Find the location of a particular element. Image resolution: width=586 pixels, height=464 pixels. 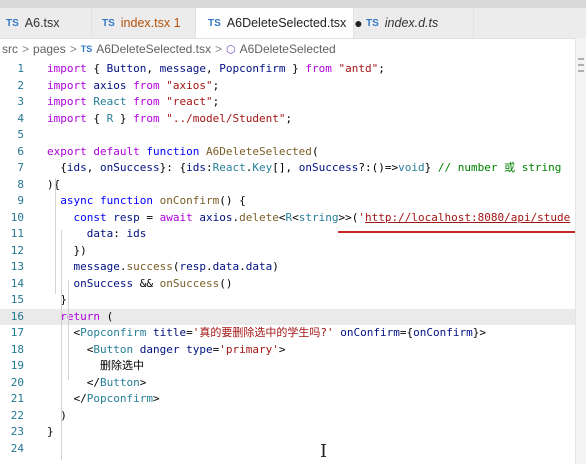

line-number: 3 is located at coordinates (20, 101).